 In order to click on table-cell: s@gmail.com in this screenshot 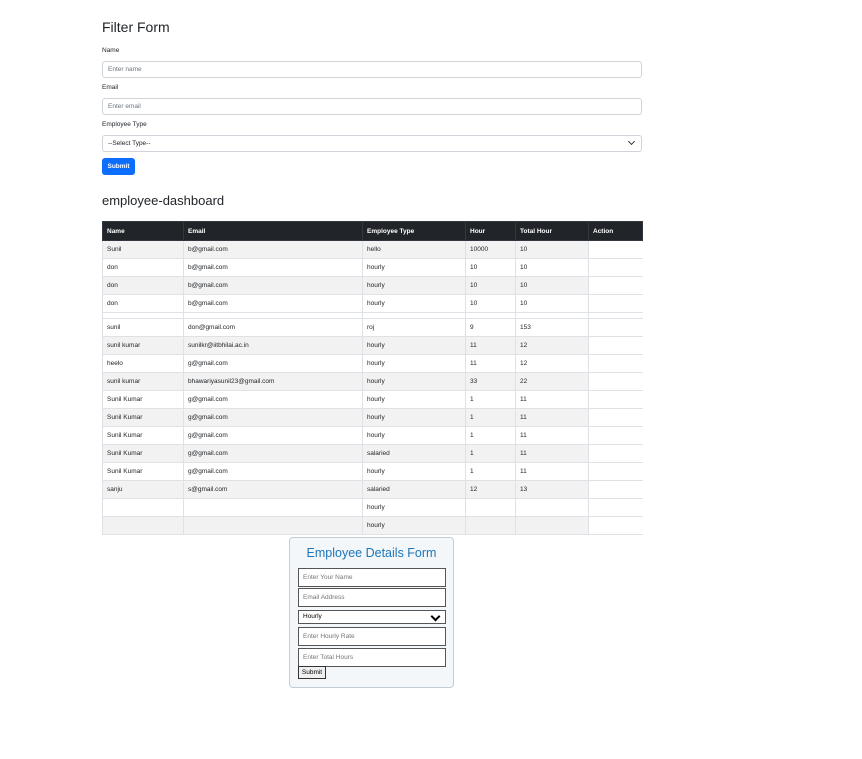, I will do `click(273, 489)`.